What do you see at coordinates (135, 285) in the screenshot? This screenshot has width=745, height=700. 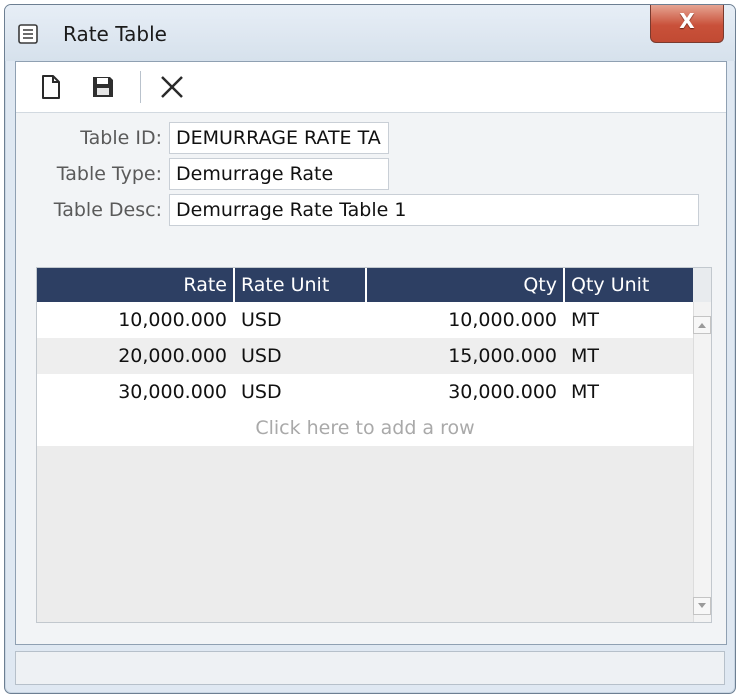 I see `column-header-rate: Rate` at bounding box center [135, 285].